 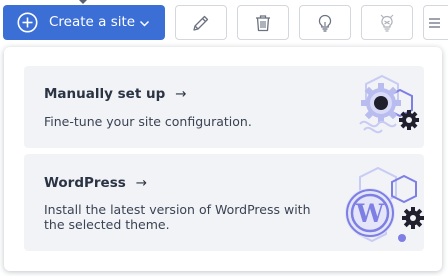 I want to click on hint-off-button, so click(x=387, y=22).